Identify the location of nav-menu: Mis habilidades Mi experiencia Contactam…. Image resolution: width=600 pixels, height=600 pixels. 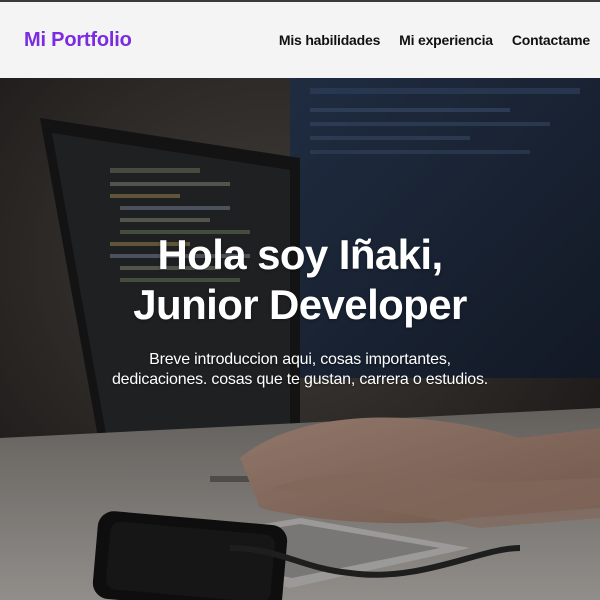
(425, 40).